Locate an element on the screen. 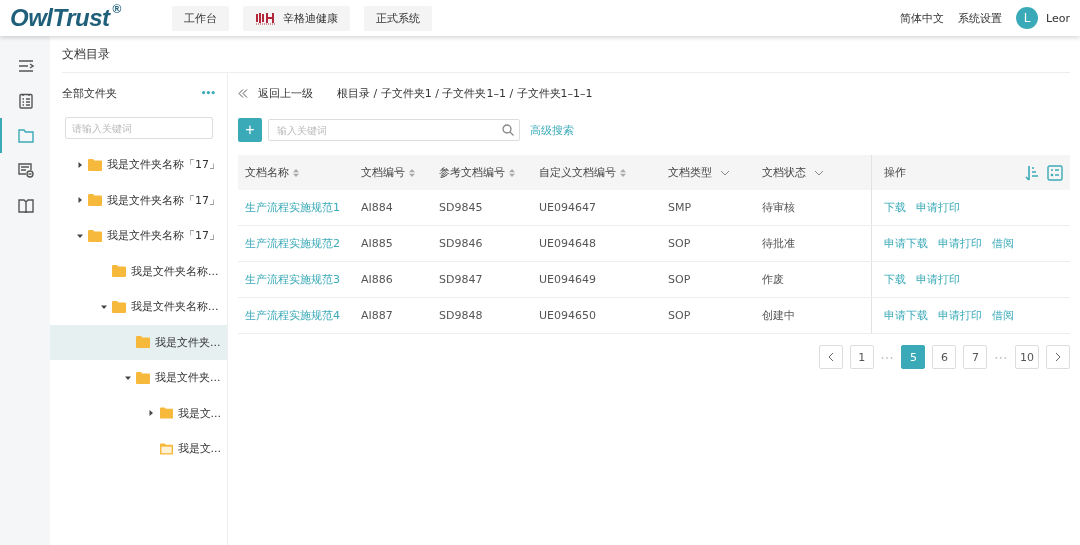 Image resolution: width=1080 pixels, height=545 pixels. language-link: 简体中文 is located at coordinates (922, 18).